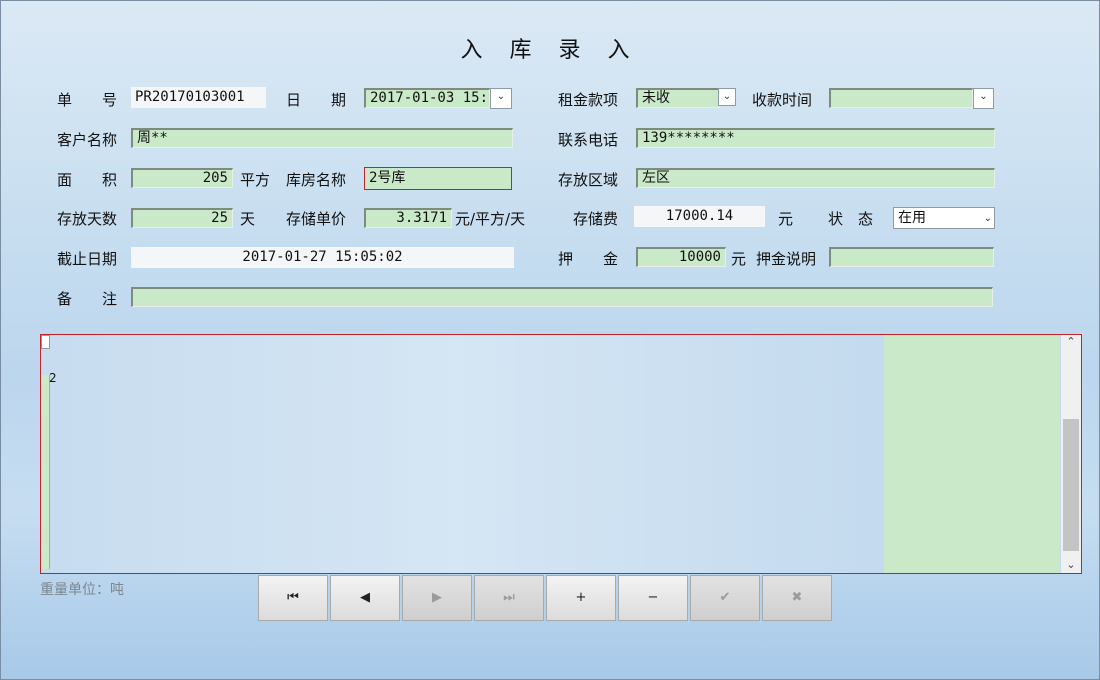  What do you see at coordinates (678, 98) in the screenshot?
I see `rent-item-select: 未收` at bounding box center [678, 98].